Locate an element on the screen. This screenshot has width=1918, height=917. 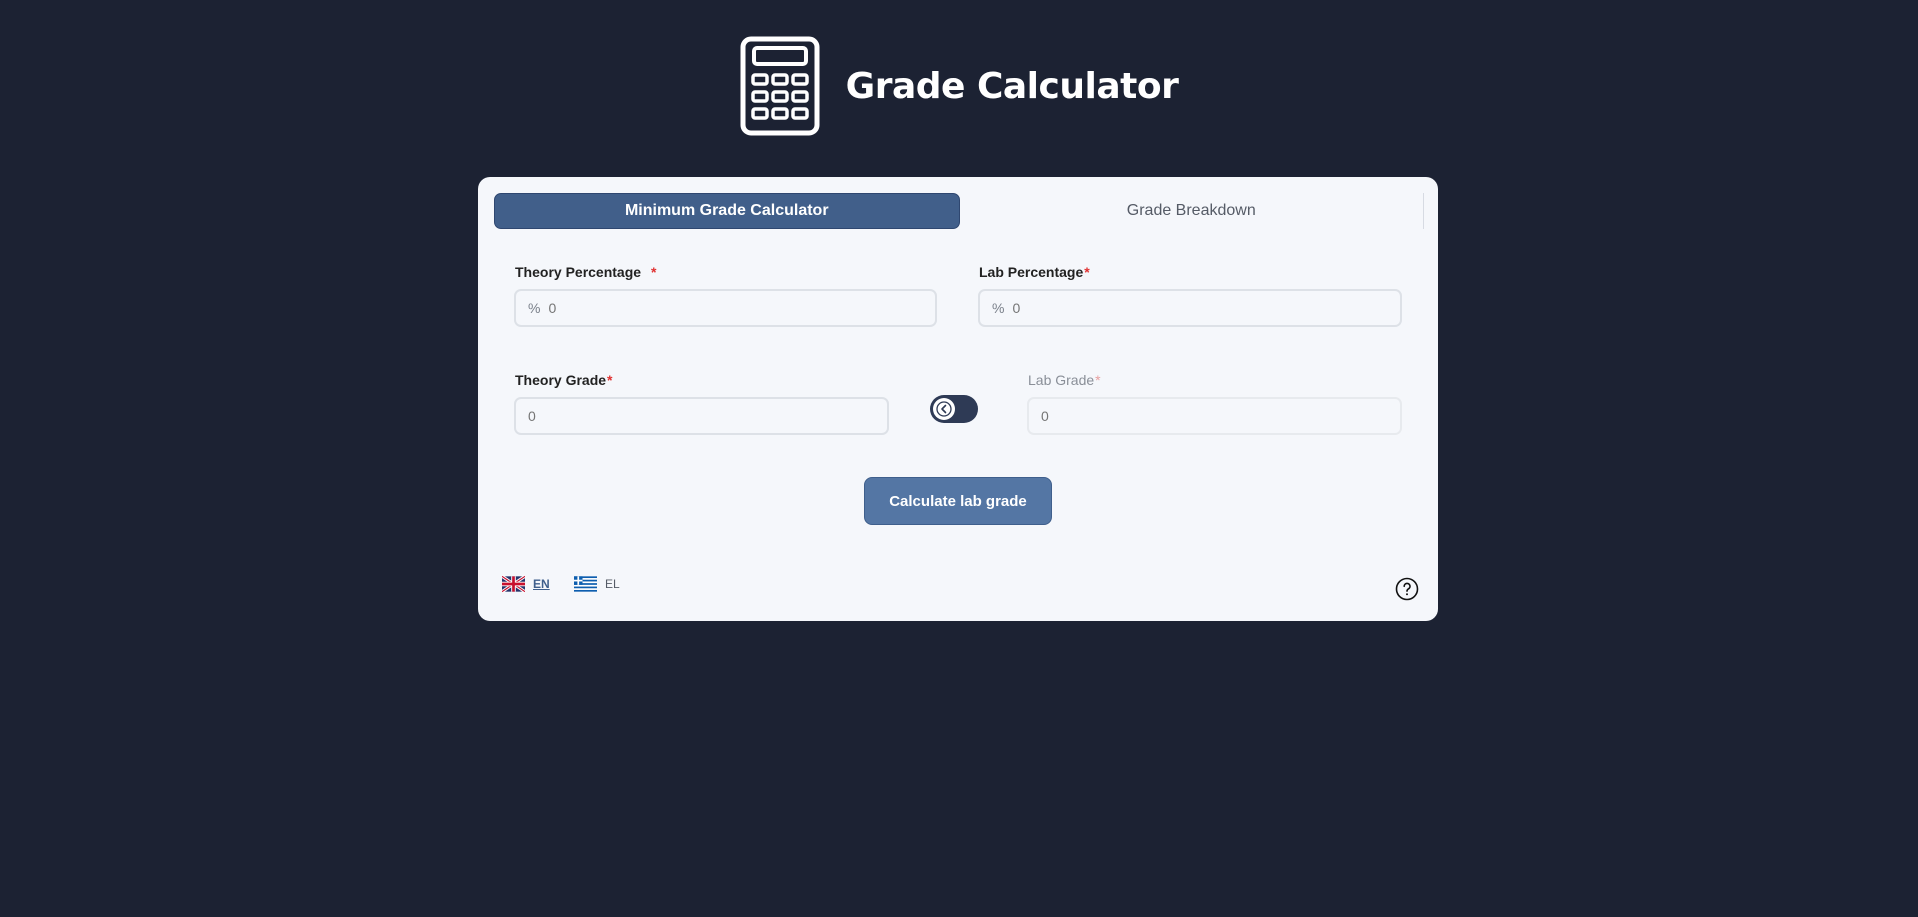
grade-direction-toggle is located at coordinates (954, 409).